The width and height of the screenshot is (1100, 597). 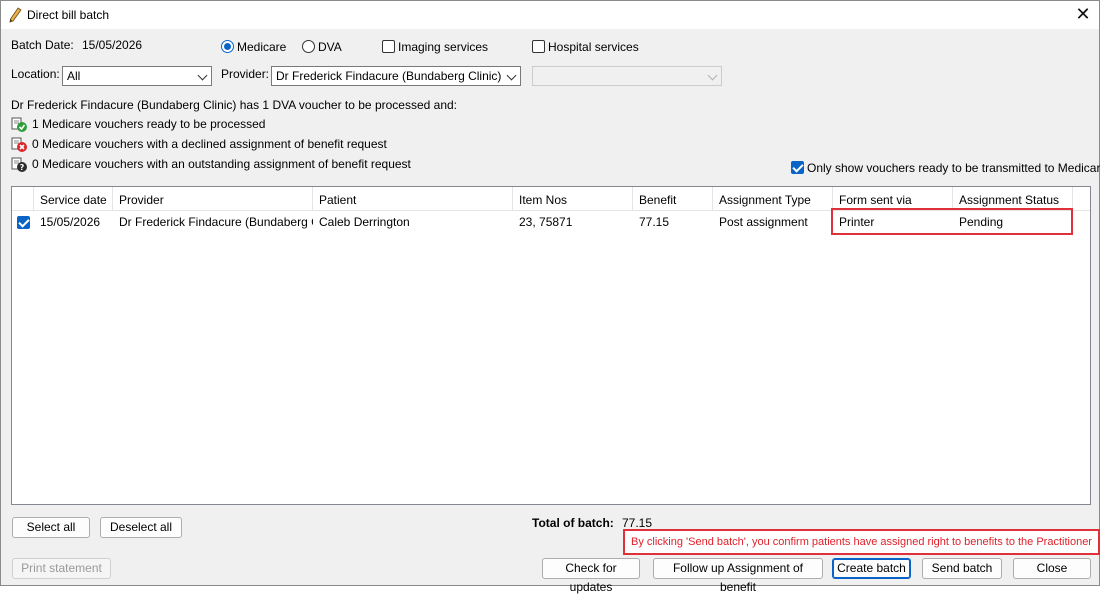 What do you see at coordinates (74, 76) in the screenshot?
I see `location-select-value: All` at bounding box center [74, 76].